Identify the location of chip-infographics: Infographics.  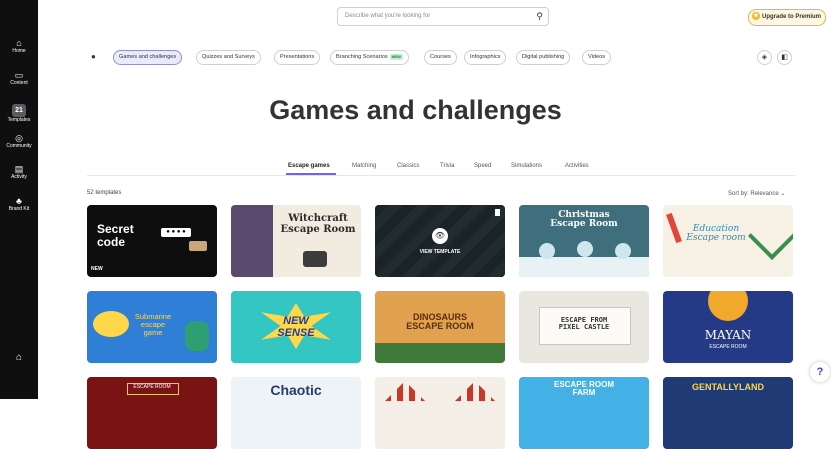
(485, 57).